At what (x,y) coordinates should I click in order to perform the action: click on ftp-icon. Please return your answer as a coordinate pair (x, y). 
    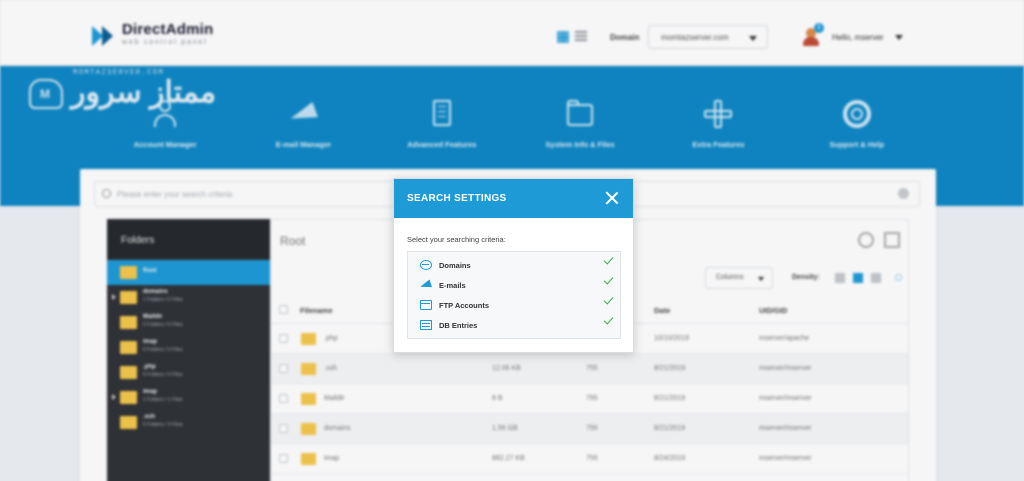
    Looking at the image, I should click on (426, 305).